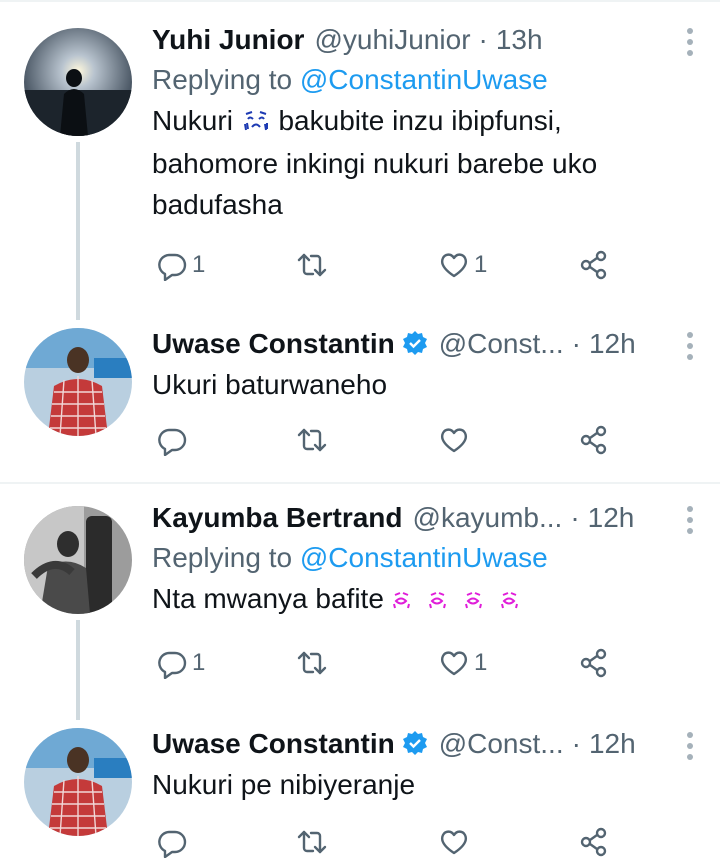 The height and width of the screenshot is (862, 720). I want to click on author-handle: @yuhiJunior, so click(392, 40).